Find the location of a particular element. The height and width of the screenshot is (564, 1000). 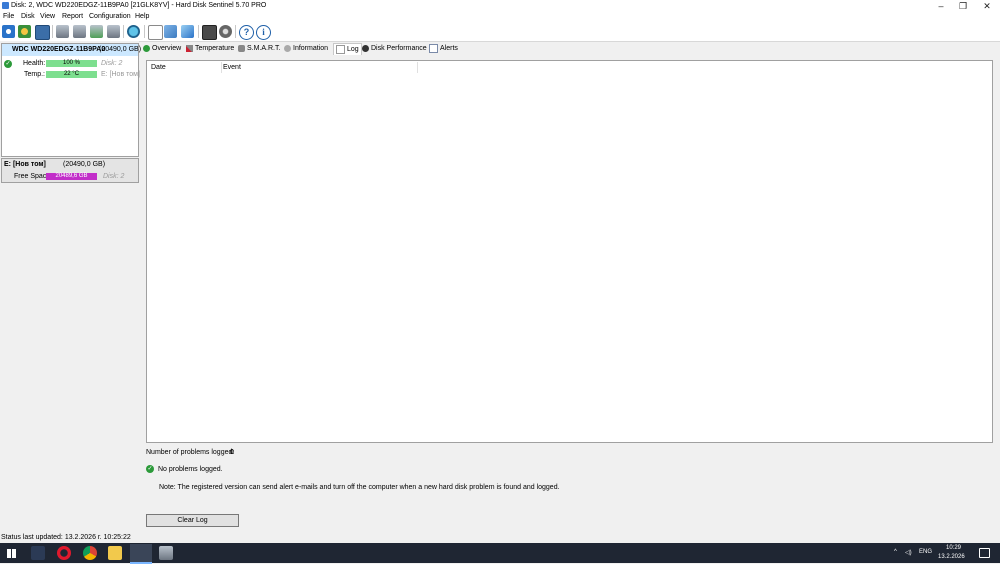

tab-log: Log is located at coordinates (347, 49).